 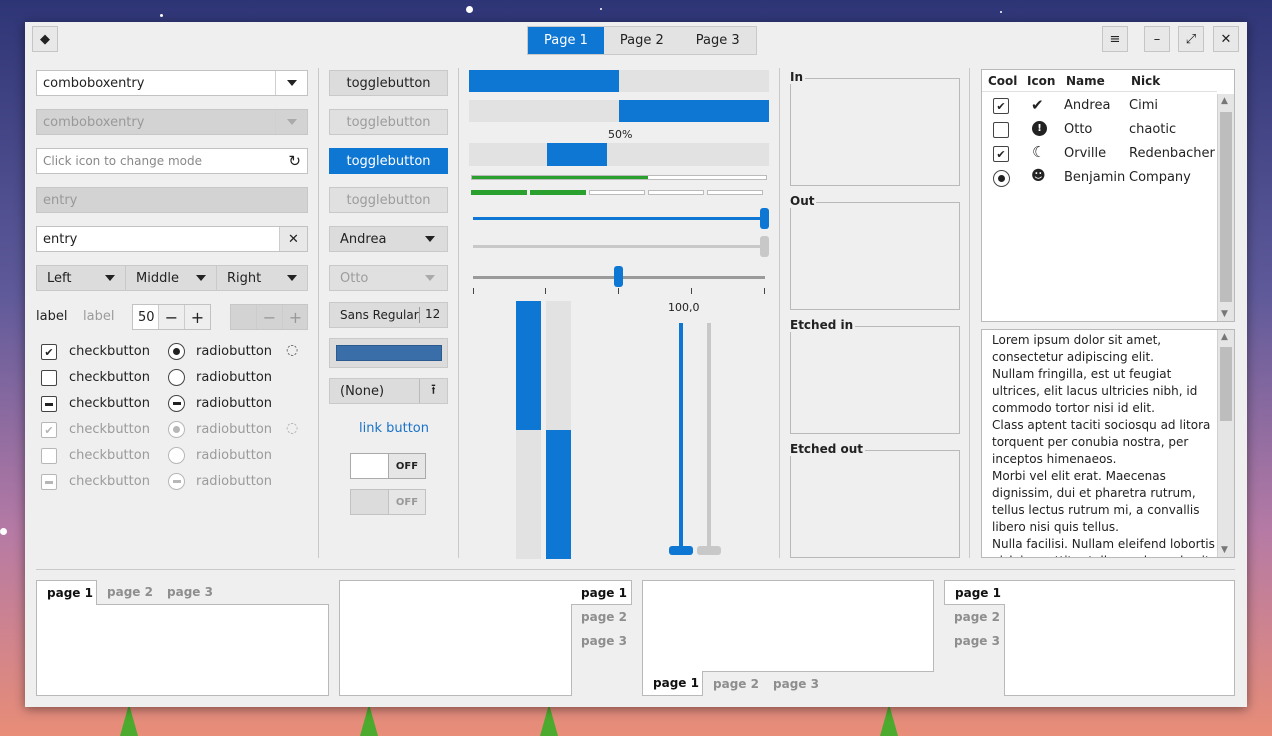 What do you see at coordinates (362, 391) in the screenshot?
I see `file-name: (None)` at bounding box center [362, 391].